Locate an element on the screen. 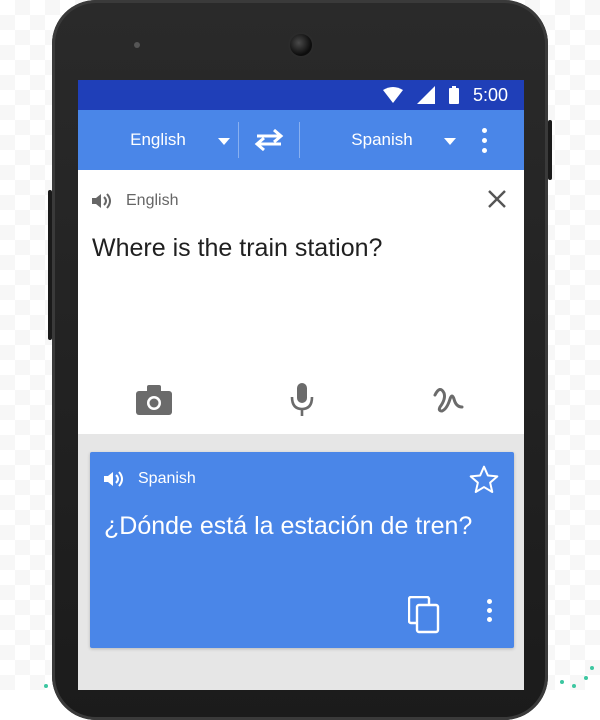 The height and width of the screenshot is (720, 600). sensor-dot is located at coordinates (137, 45).